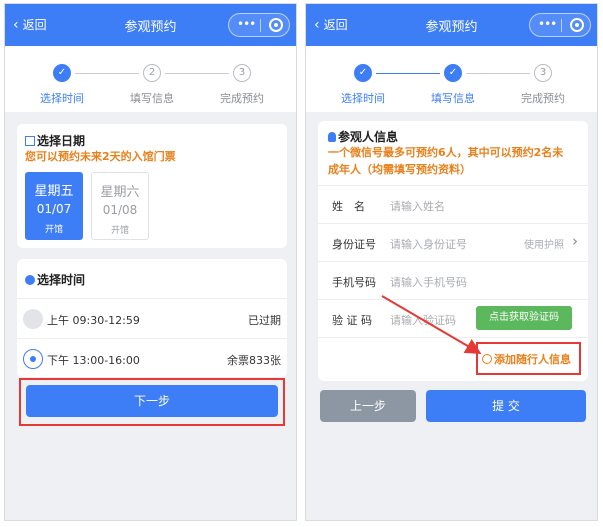 The width and height of the screenshot is (603, 527). Describe the element at coordinates (332, 137) in the screenshot. I see `person-icon` at that location.